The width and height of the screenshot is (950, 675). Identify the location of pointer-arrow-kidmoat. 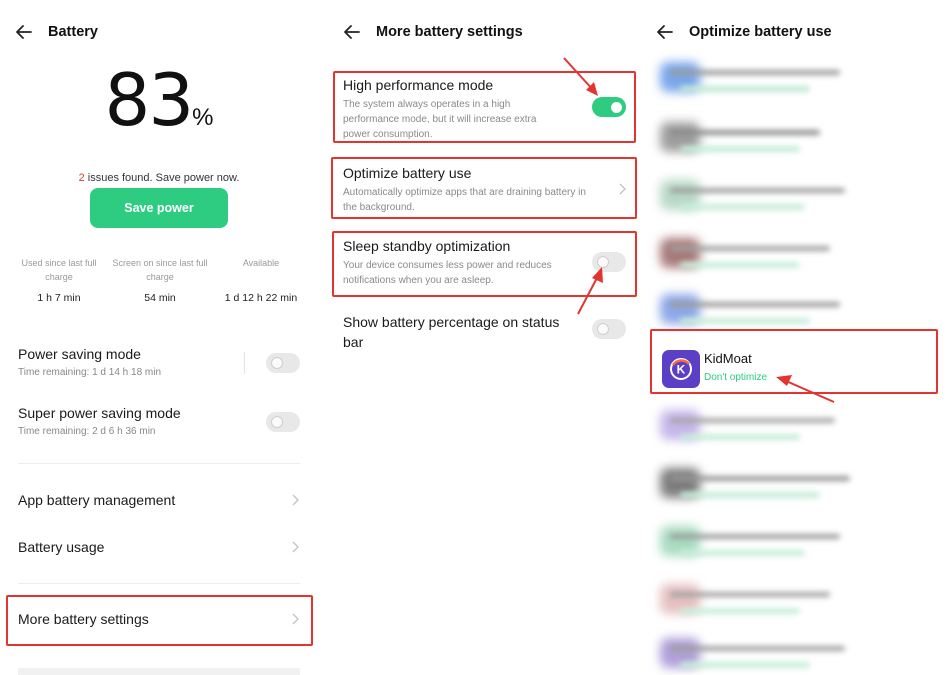
(805, 389).